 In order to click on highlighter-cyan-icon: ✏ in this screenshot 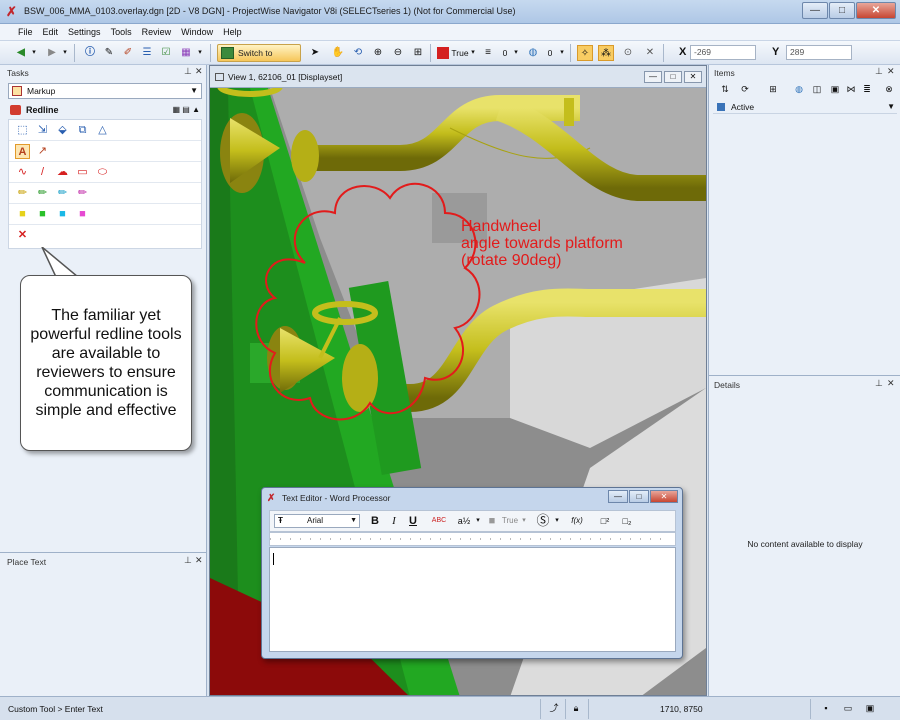, I will do `click(62, 193)`.